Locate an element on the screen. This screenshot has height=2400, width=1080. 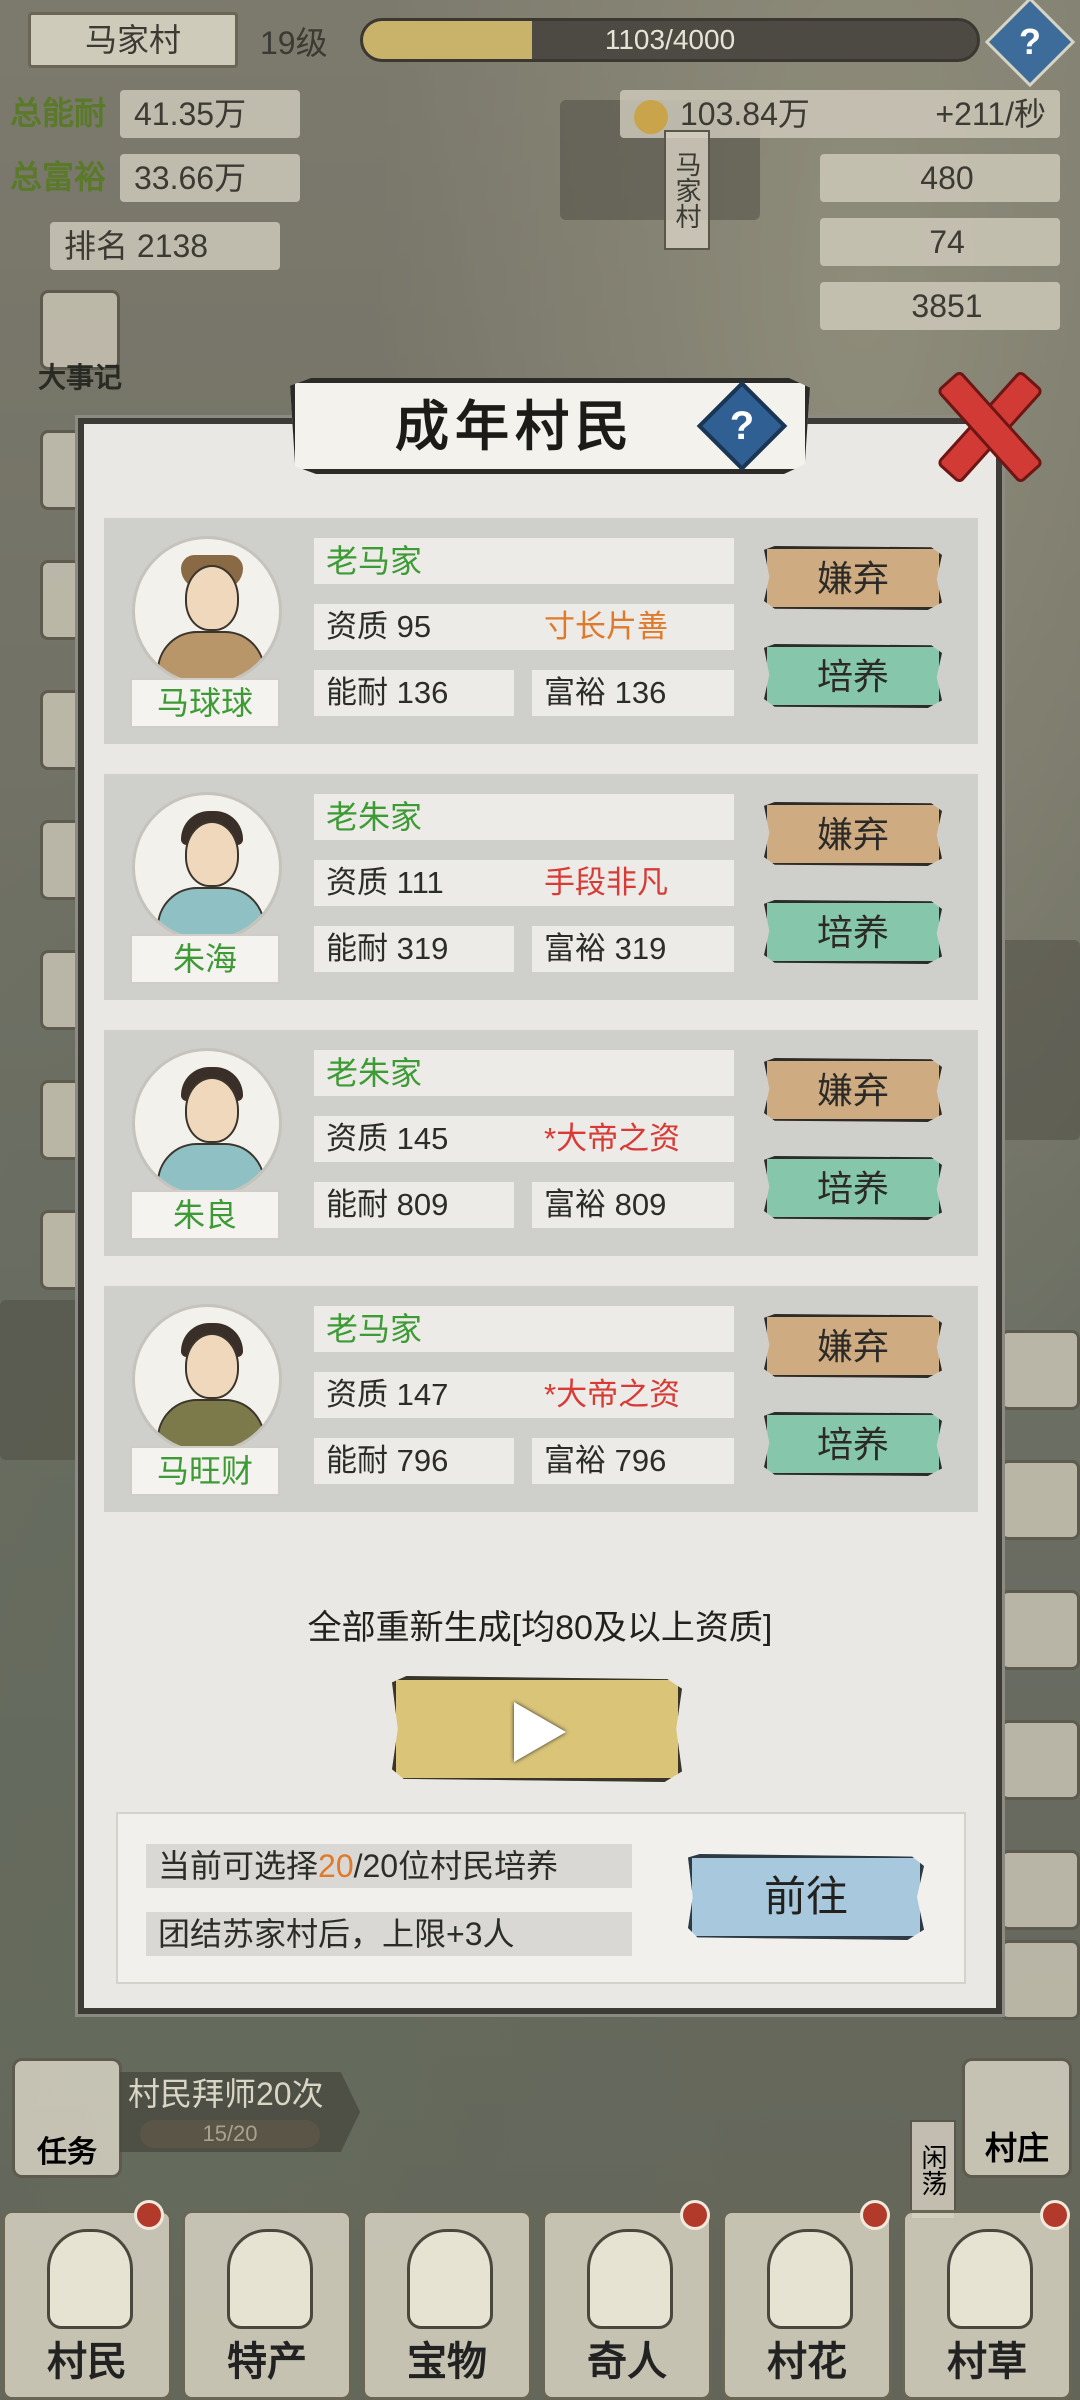
selectable-count-line: 当前可选择20/20位村民培养 is located at coordinates (389, 1866).